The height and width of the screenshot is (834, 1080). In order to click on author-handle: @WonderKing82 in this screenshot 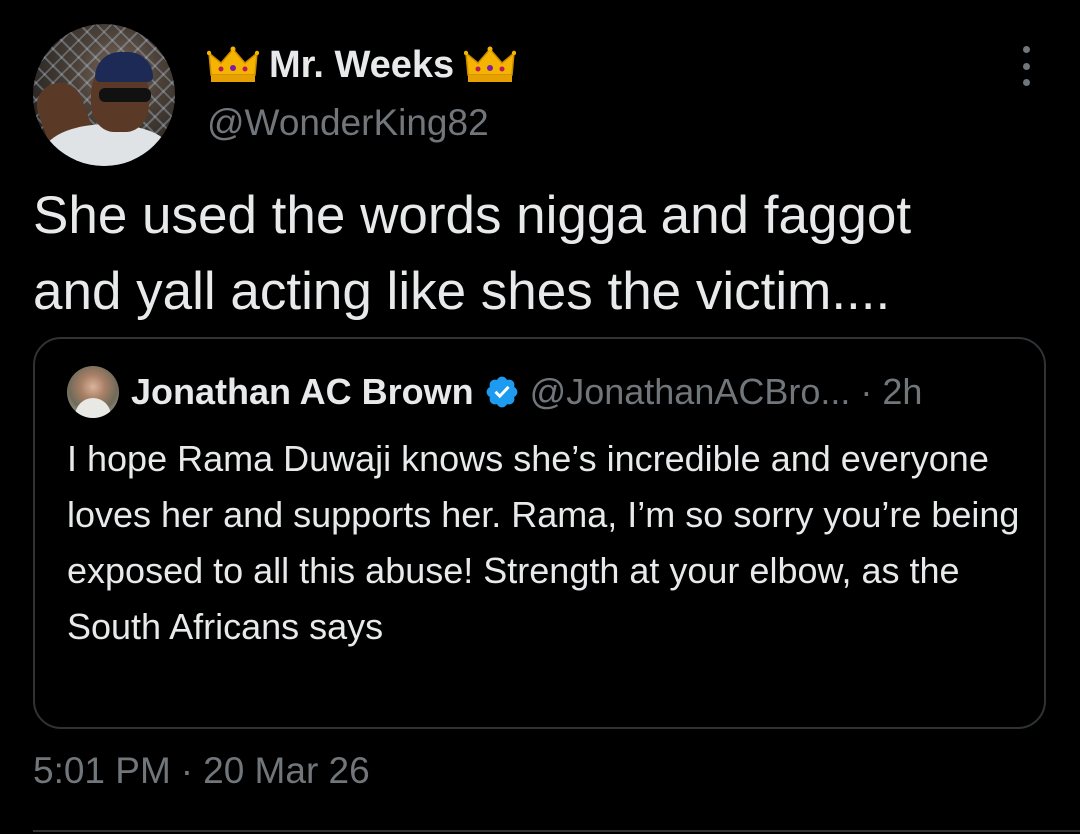, I will do `click(348, 123)`.